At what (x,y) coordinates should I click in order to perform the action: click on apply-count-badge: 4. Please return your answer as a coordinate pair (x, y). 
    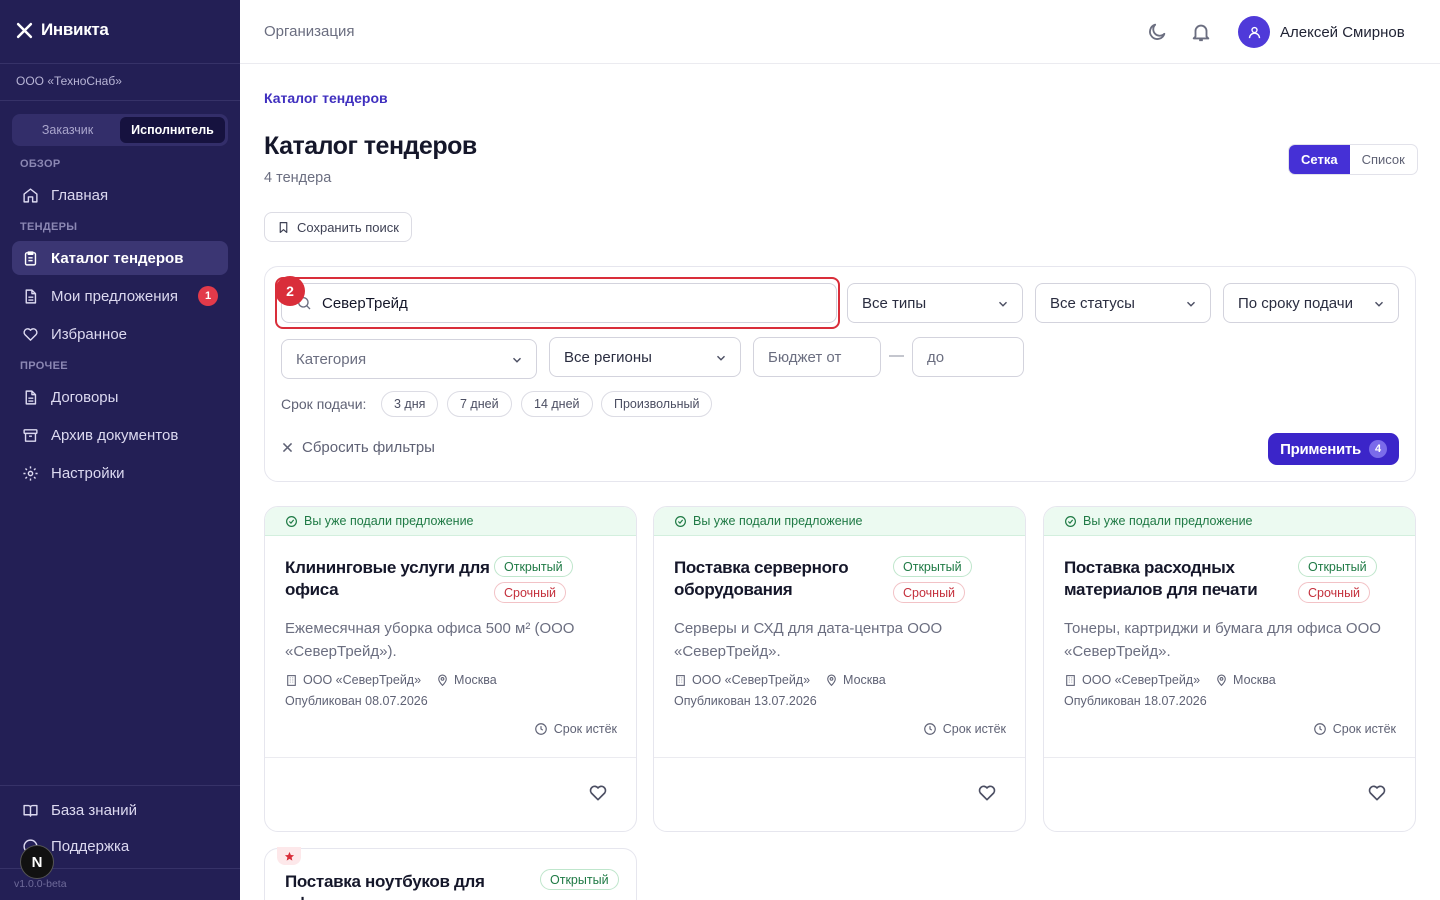
    Looking at the image, I should click on (1377, 449).